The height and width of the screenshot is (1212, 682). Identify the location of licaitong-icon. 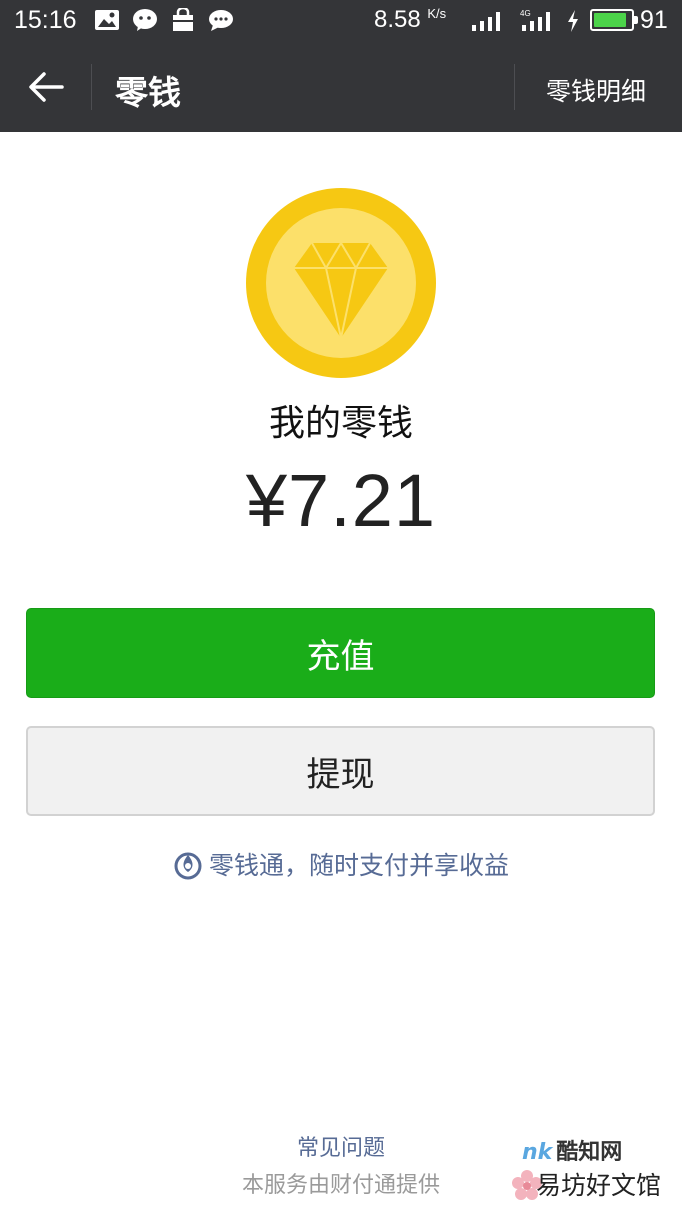
(188, 865).